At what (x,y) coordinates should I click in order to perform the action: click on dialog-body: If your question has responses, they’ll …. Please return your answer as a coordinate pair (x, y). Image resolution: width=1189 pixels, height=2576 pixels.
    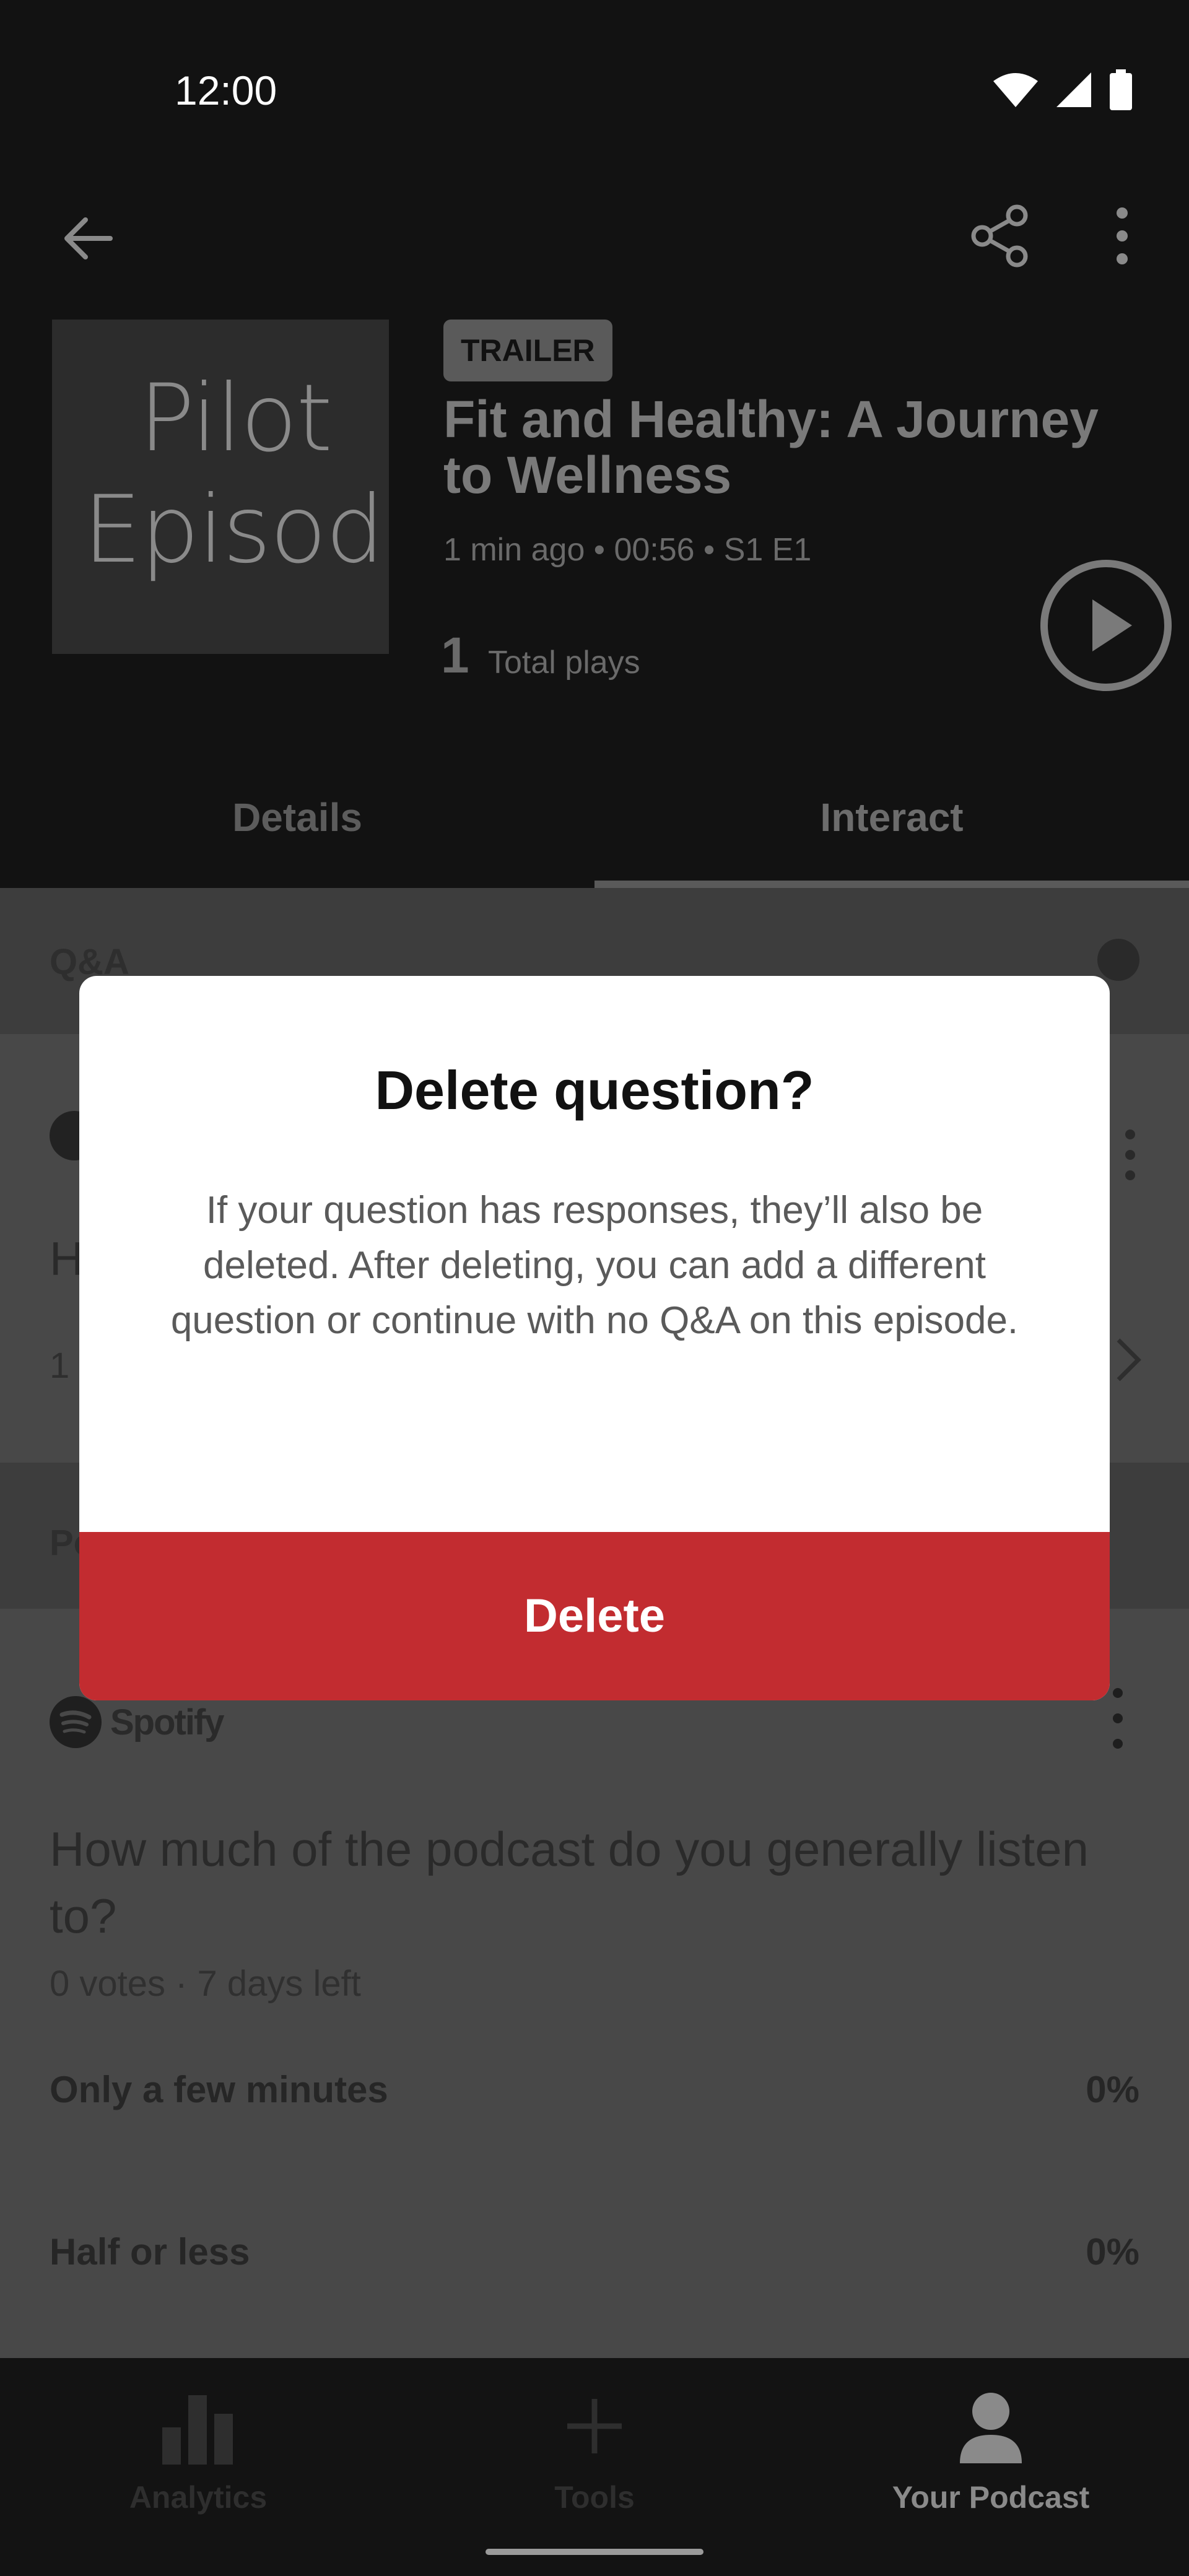
    Looking at the image, I should click on (594, 1265).